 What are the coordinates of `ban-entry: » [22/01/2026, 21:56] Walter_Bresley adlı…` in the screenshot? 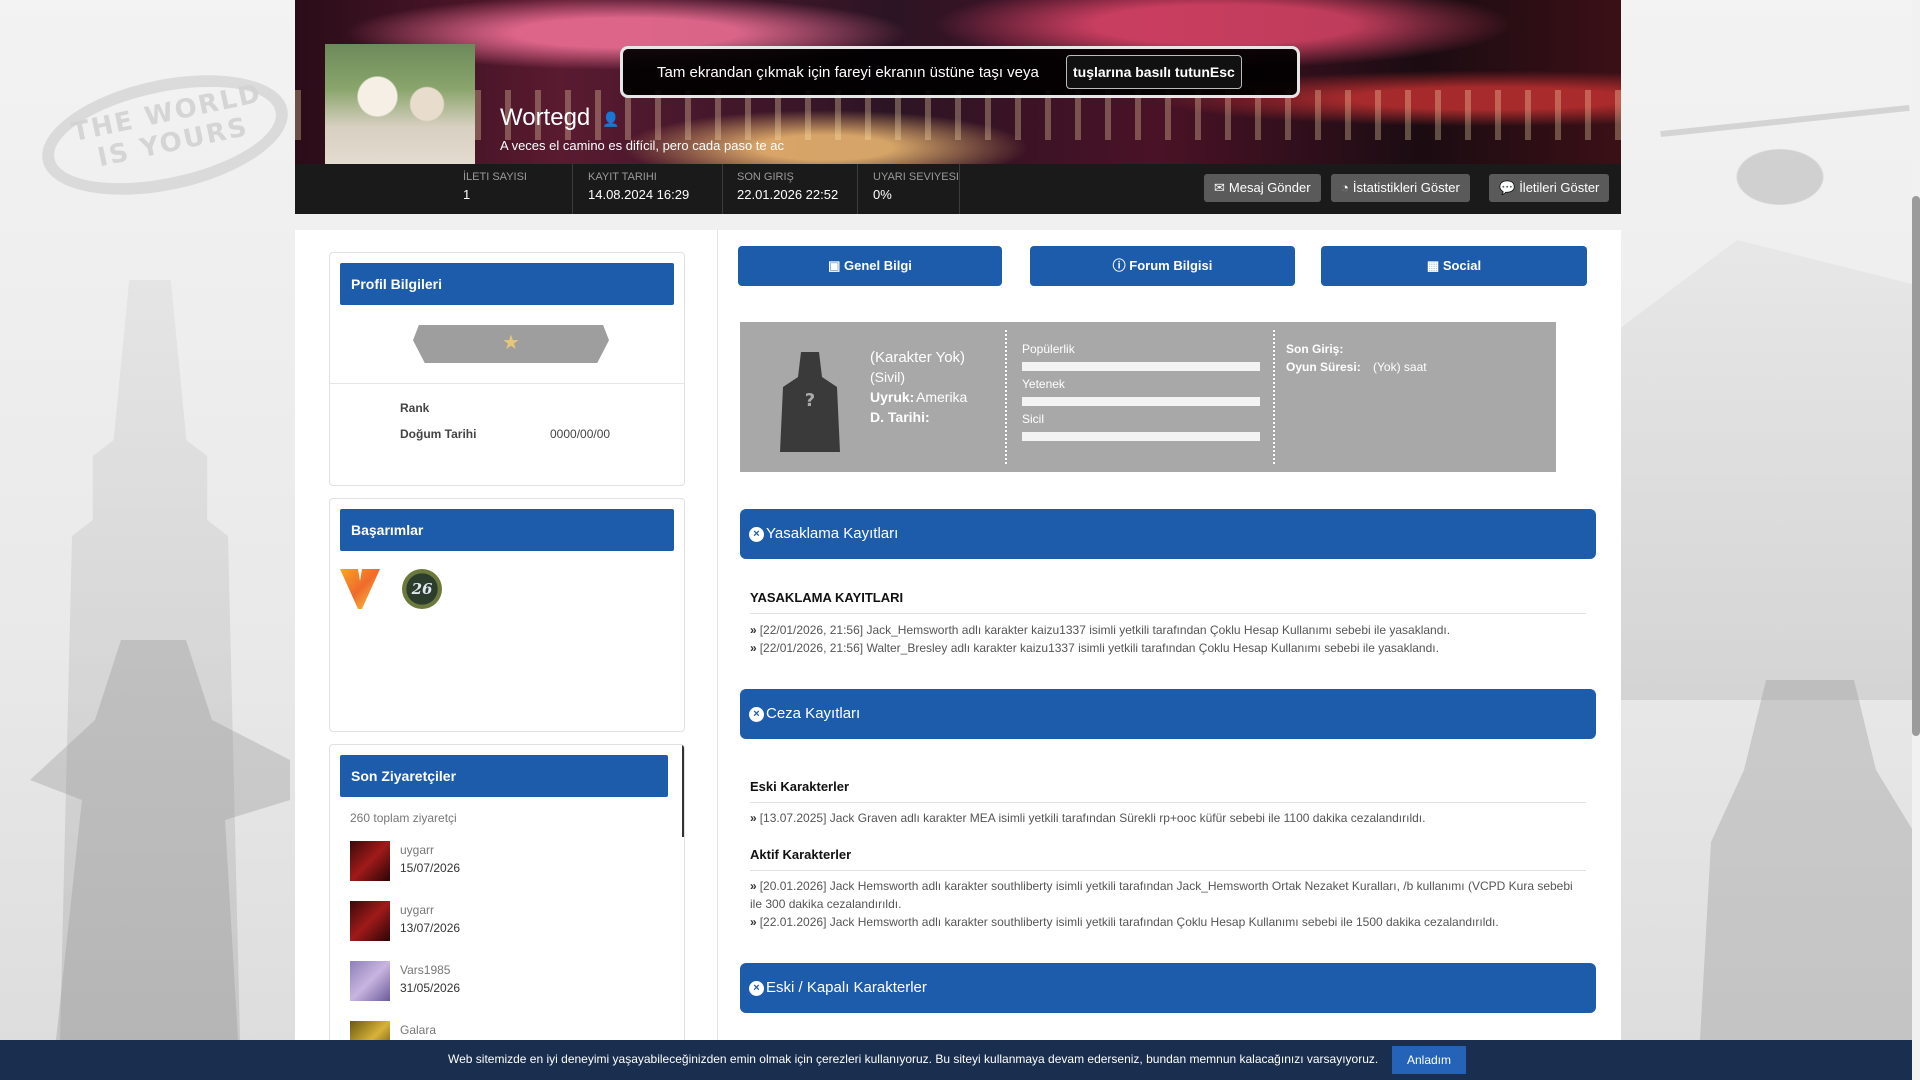 It's located at (1168, 648).